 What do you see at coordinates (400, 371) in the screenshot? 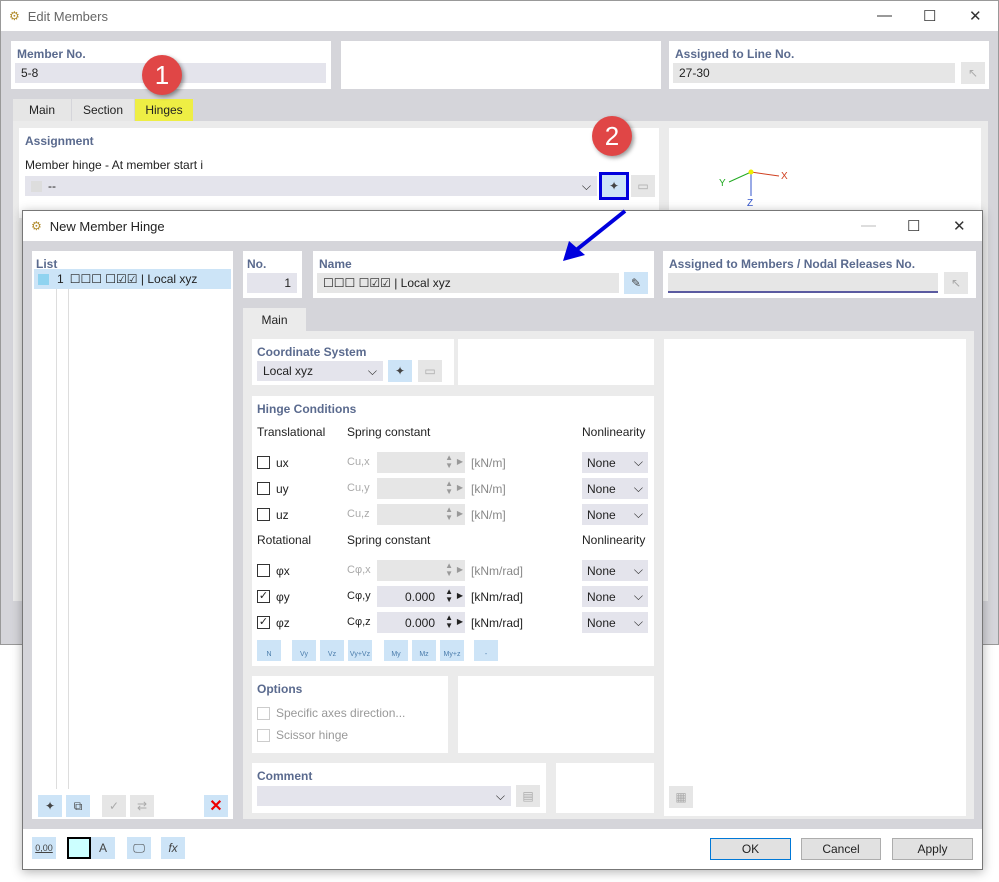
I see `new-coord-button: ✦` at bounding box center [400, 371].